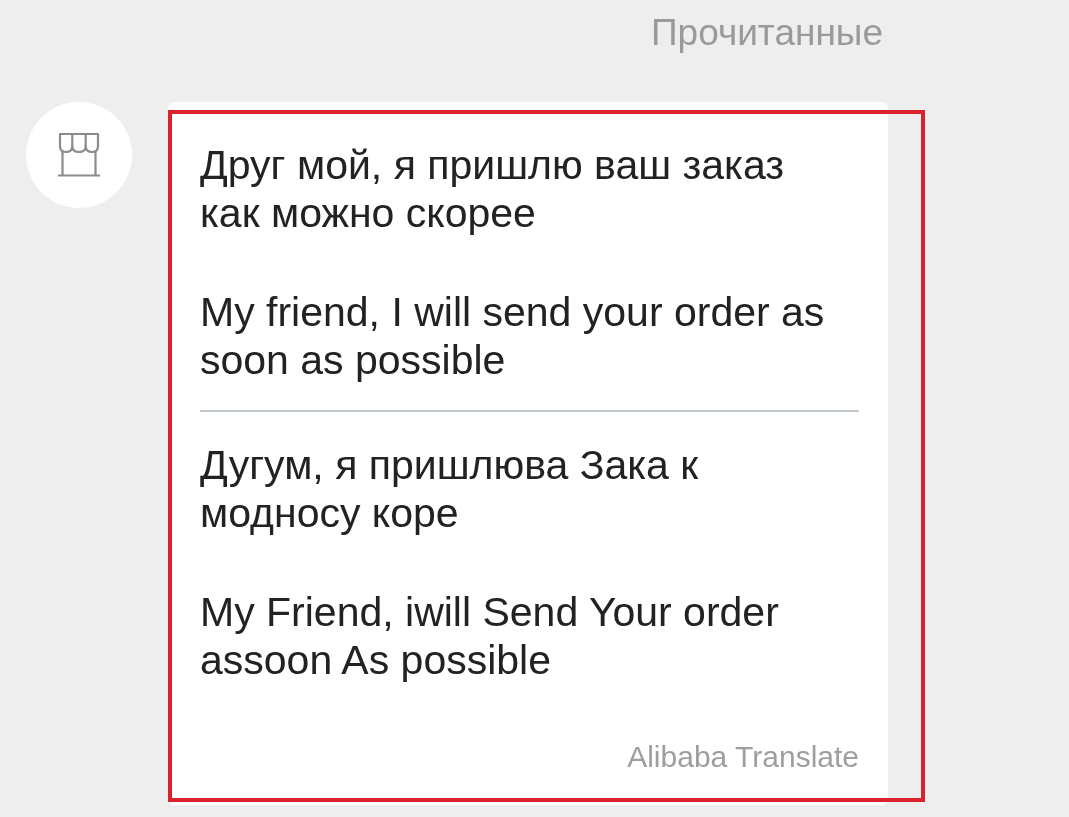 This screenshot has height=817, width=1069. Describe the element at coordinates (493, 189) in the screenshot. I see `message-text: Друг мой, я пришлю ваш заказ как можно скорее` at that location.